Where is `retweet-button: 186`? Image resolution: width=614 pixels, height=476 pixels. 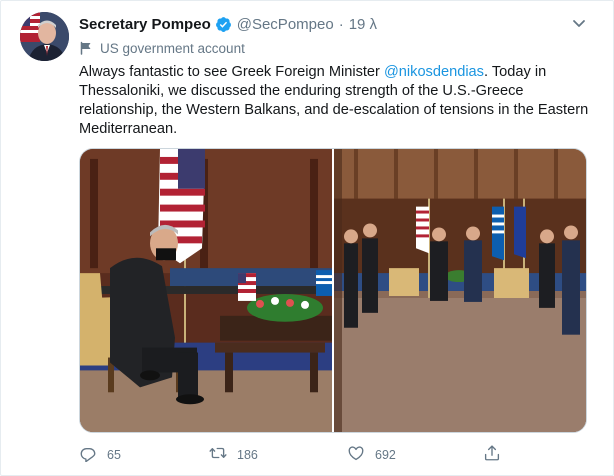
retweet-button: 186 is located at coordinates (233, 455).